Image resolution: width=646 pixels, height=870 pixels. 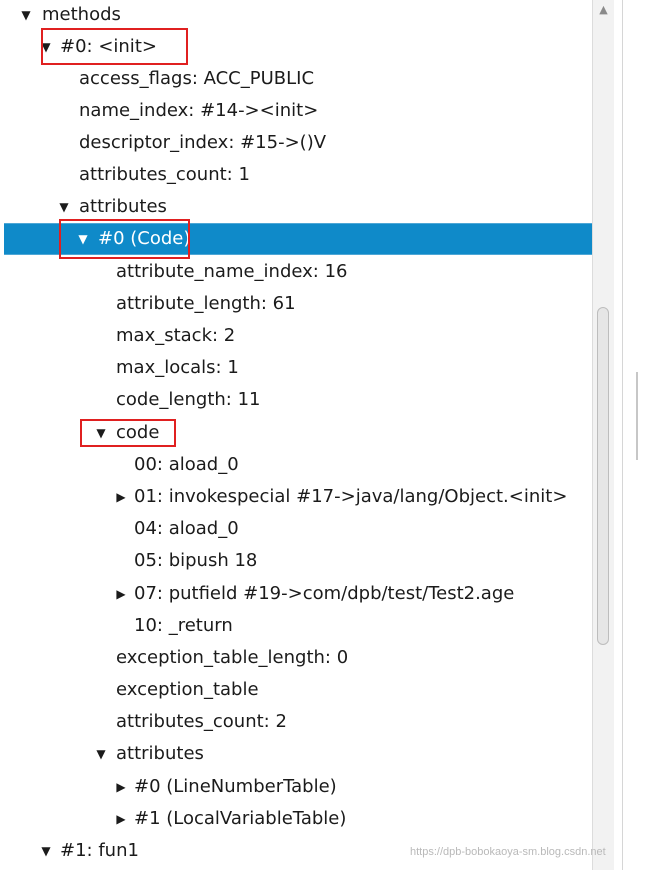 What do you see at coordinates (296, 529) in the screenshot?
I see `tree-node-opcode: 04: aload_0` at bounding box center [296, 529].